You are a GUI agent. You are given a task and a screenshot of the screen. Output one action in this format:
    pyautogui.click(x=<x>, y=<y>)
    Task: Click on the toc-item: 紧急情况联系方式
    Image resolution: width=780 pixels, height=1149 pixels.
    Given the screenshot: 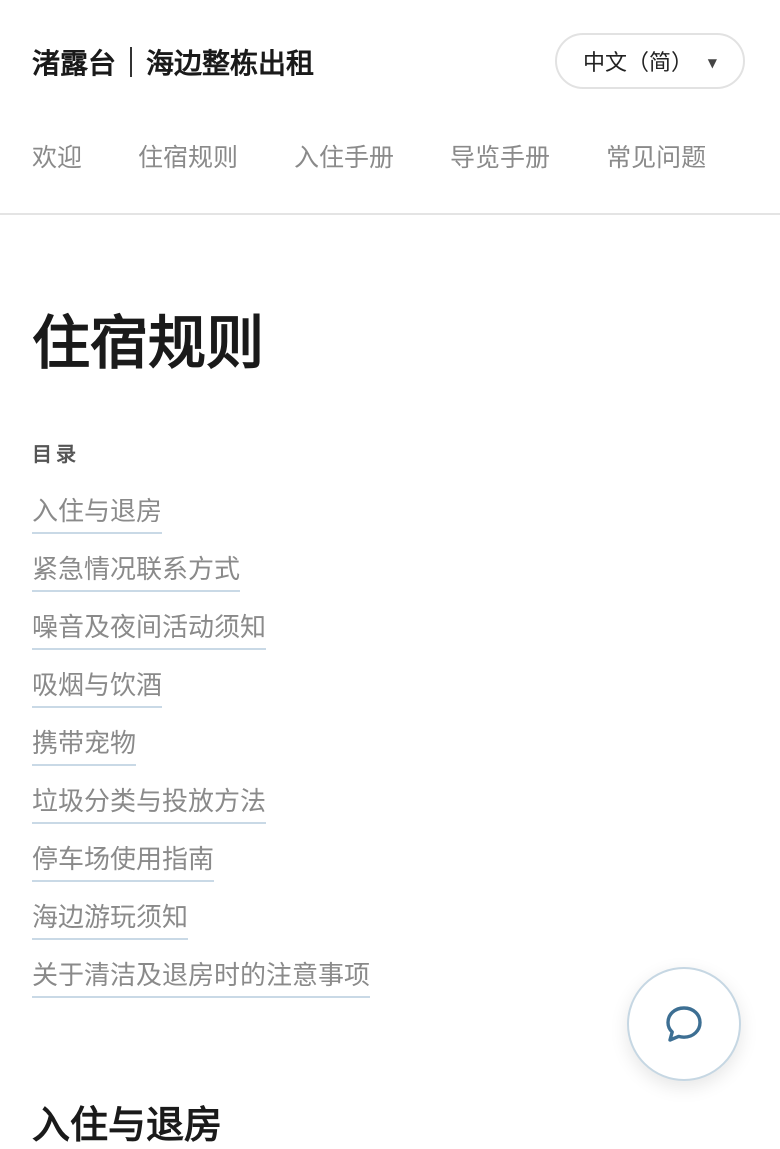 What is the action you would take?
    pyautogui.click(x=201, y=581)
    